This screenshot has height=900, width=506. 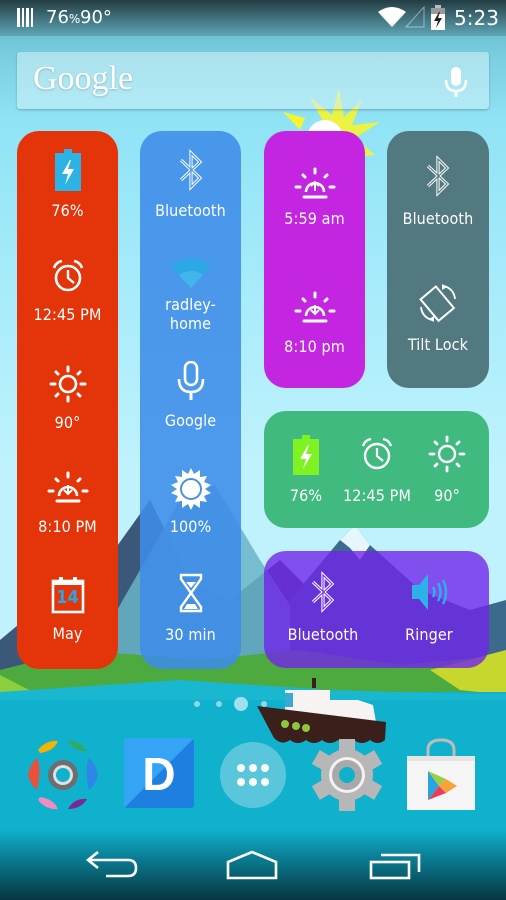 What do you see at coordinates (476, 18) in the screenshot?
I see `status-clock: 5:23` at bounding box center [476, 18].